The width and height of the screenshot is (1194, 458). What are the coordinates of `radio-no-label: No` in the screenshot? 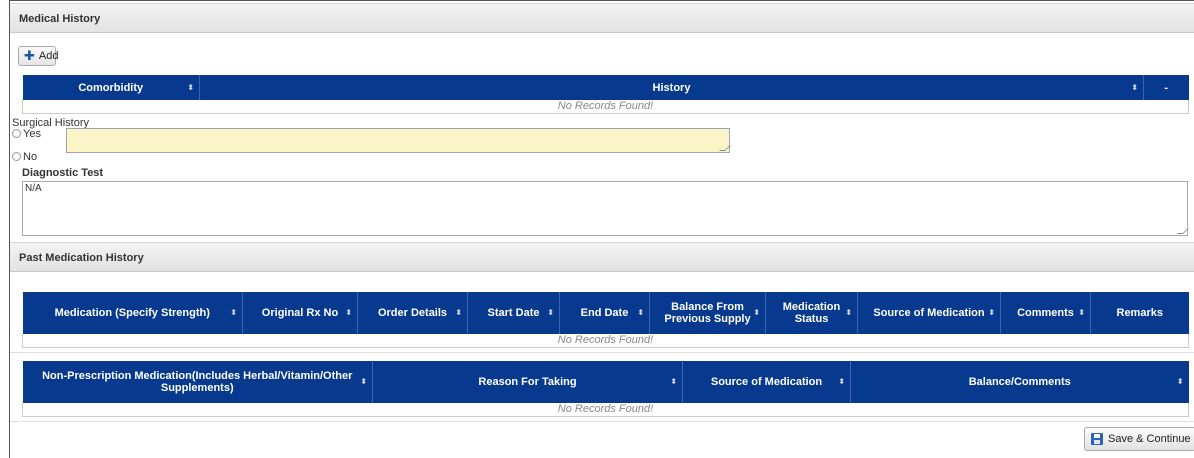 It's located at (30, 157).